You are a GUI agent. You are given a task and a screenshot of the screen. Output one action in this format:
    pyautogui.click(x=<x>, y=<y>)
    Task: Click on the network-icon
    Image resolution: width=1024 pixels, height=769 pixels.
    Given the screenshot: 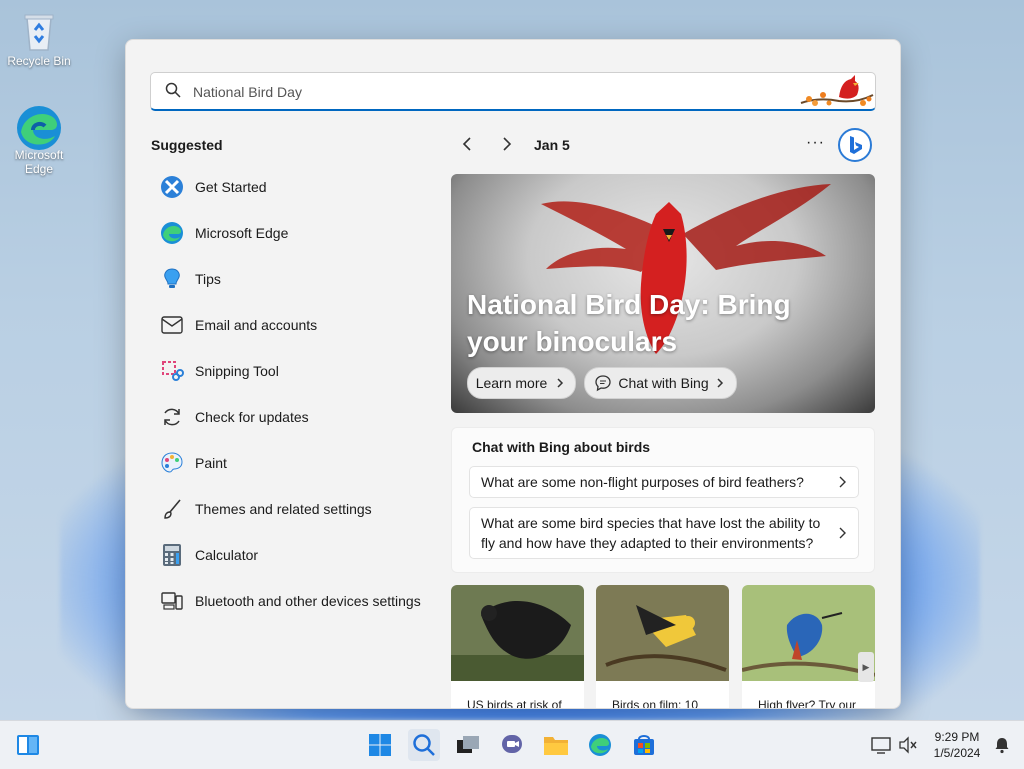 What is the action you would take?
    pyautogui.click(x=881, y=745)
    